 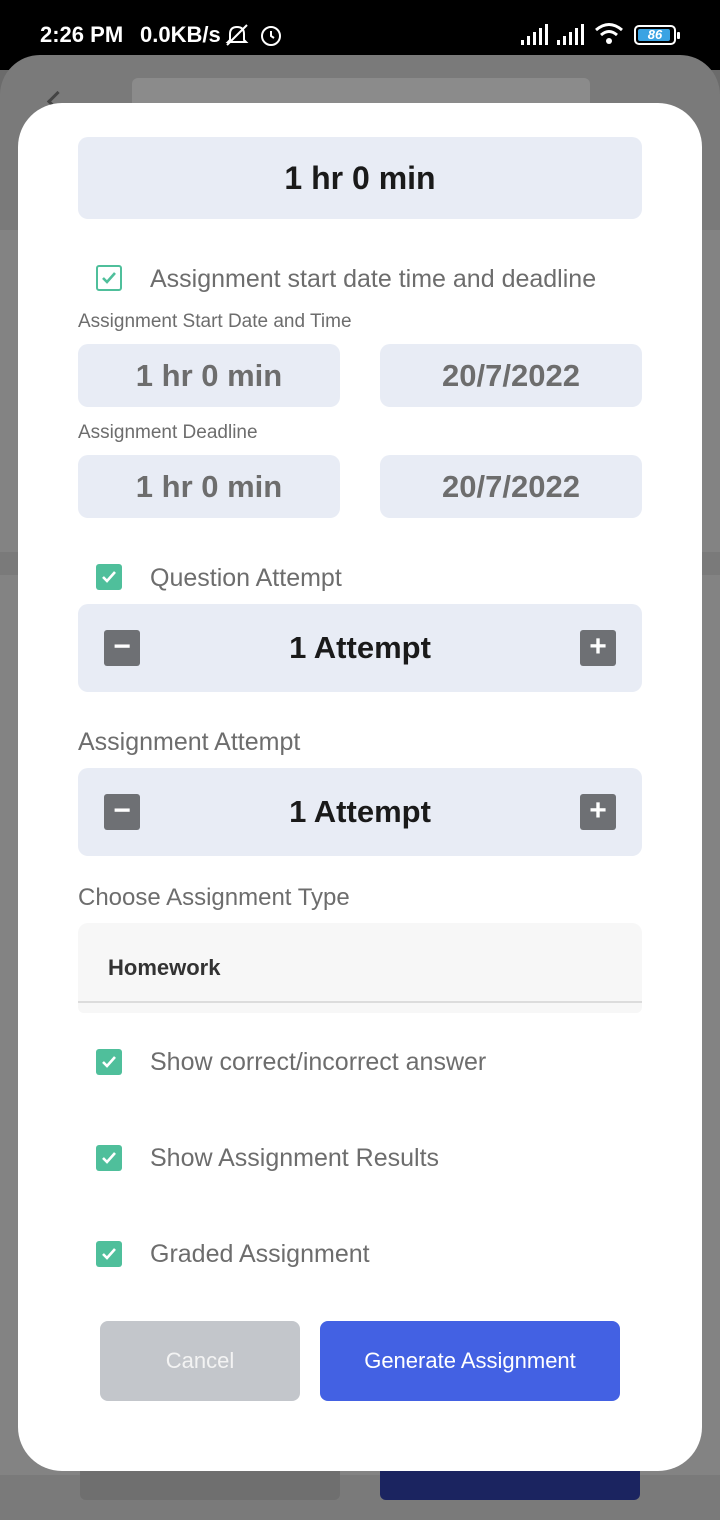 I want to click on duration-field: 1 hr 0 min, so click(x=360, y=178).